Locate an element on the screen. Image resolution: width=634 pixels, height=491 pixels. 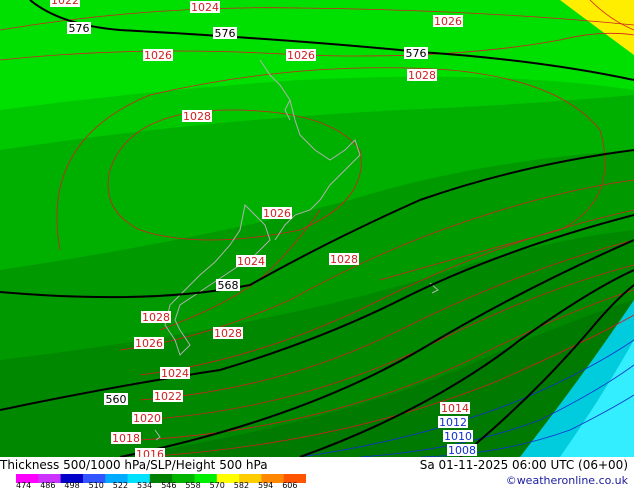
thickness-label: 560 is located at coordinates (116, 399).